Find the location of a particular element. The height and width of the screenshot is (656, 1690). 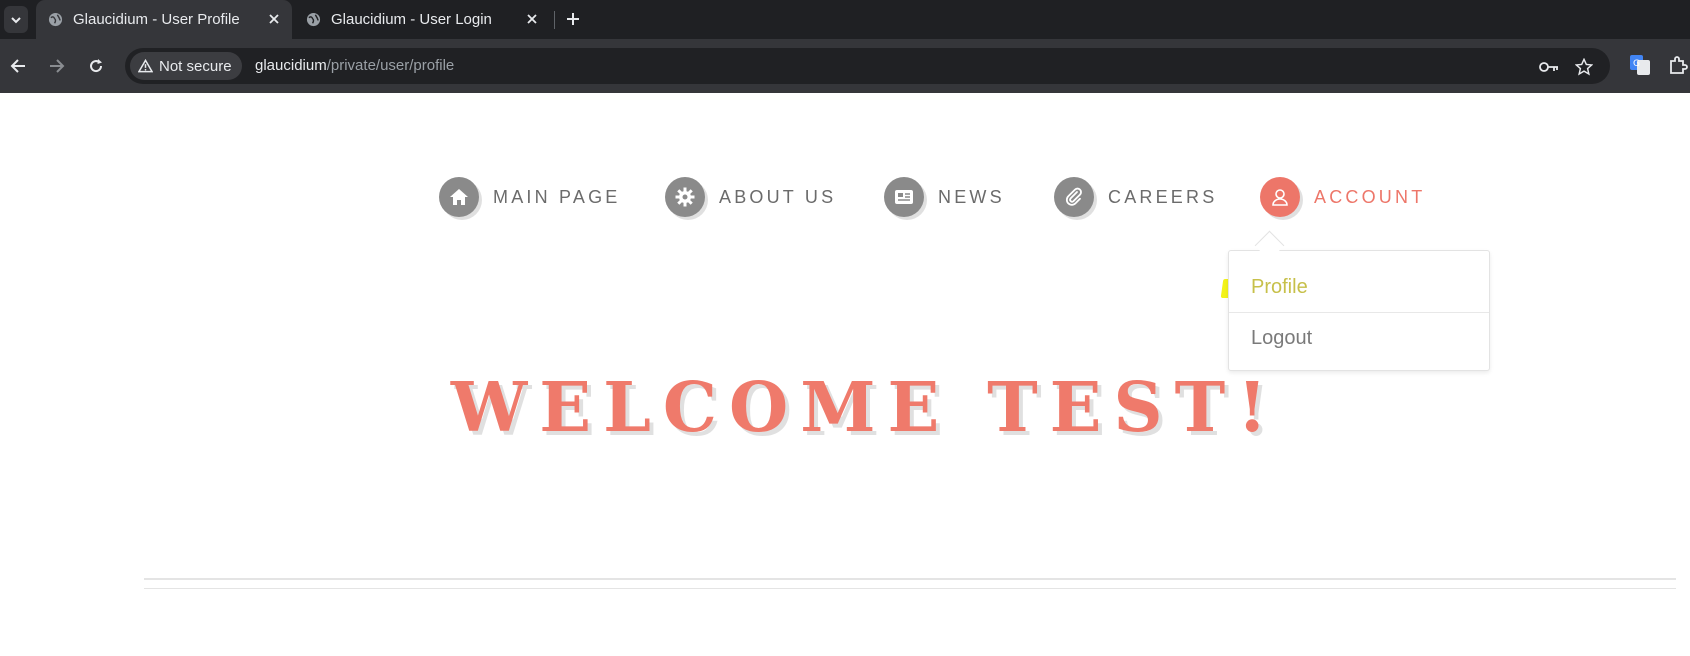

account-dropdown: Profile Logout is located at coordinates (1359, 310).